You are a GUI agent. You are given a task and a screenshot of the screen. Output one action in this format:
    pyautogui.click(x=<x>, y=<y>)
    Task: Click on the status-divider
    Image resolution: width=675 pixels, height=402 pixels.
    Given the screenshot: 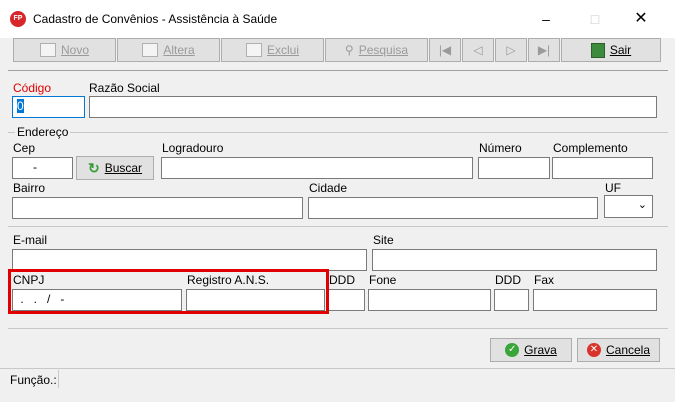 What is the action you would take?
    pyautogui.click(x=58, y=379)
    